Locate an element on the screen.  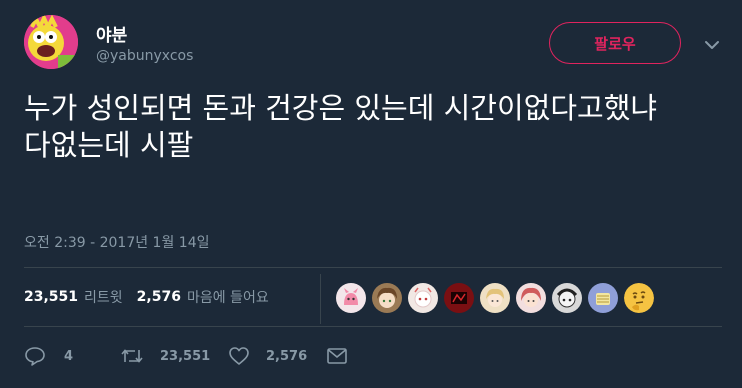
user-avatar is located at coordinates (51, 42).